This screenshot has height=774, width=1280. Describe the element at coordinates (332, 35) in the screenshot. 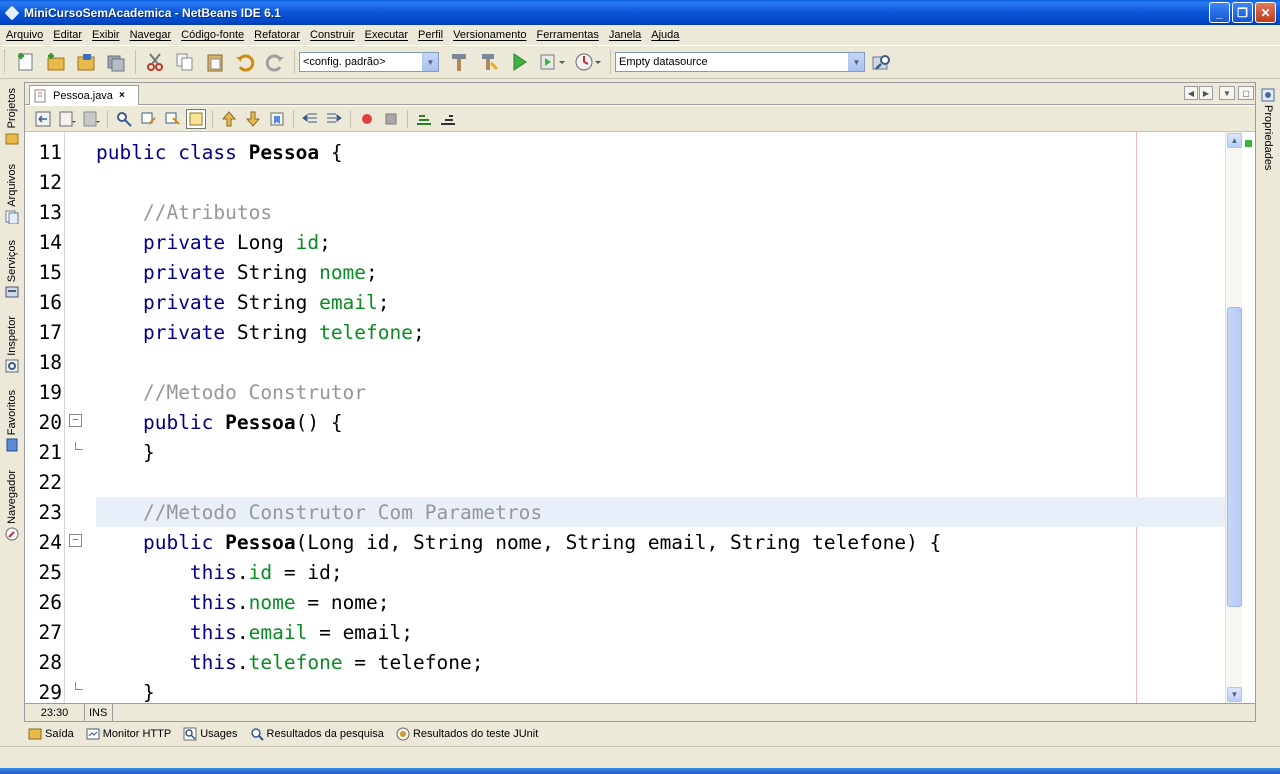

I see `menu-construir: Construir` at that location.